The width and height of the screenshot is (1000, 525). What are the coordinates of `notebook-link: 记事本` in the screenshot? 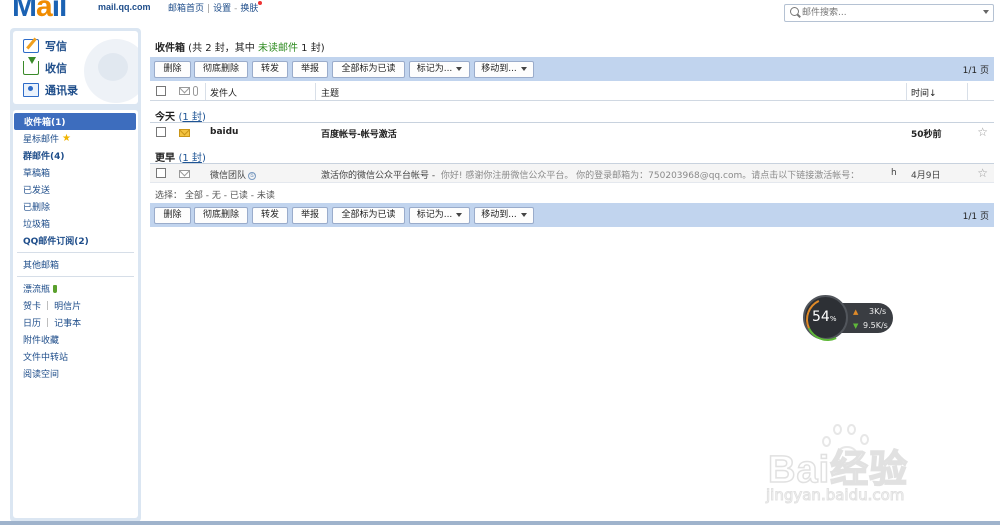 It's located at (67, 322).